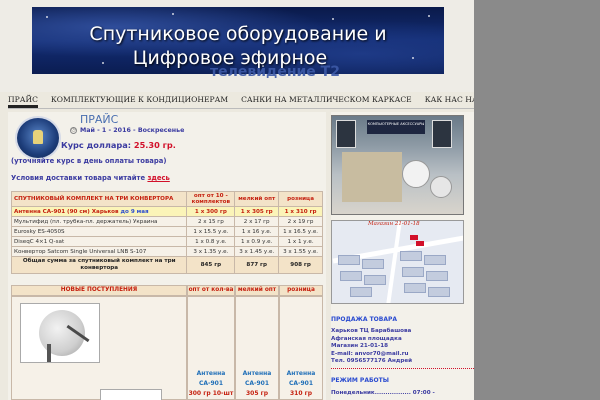 This screenshot has width=600, height=400. I want to click on usd-rate-value: 25.30 гр., so click(154, 145).